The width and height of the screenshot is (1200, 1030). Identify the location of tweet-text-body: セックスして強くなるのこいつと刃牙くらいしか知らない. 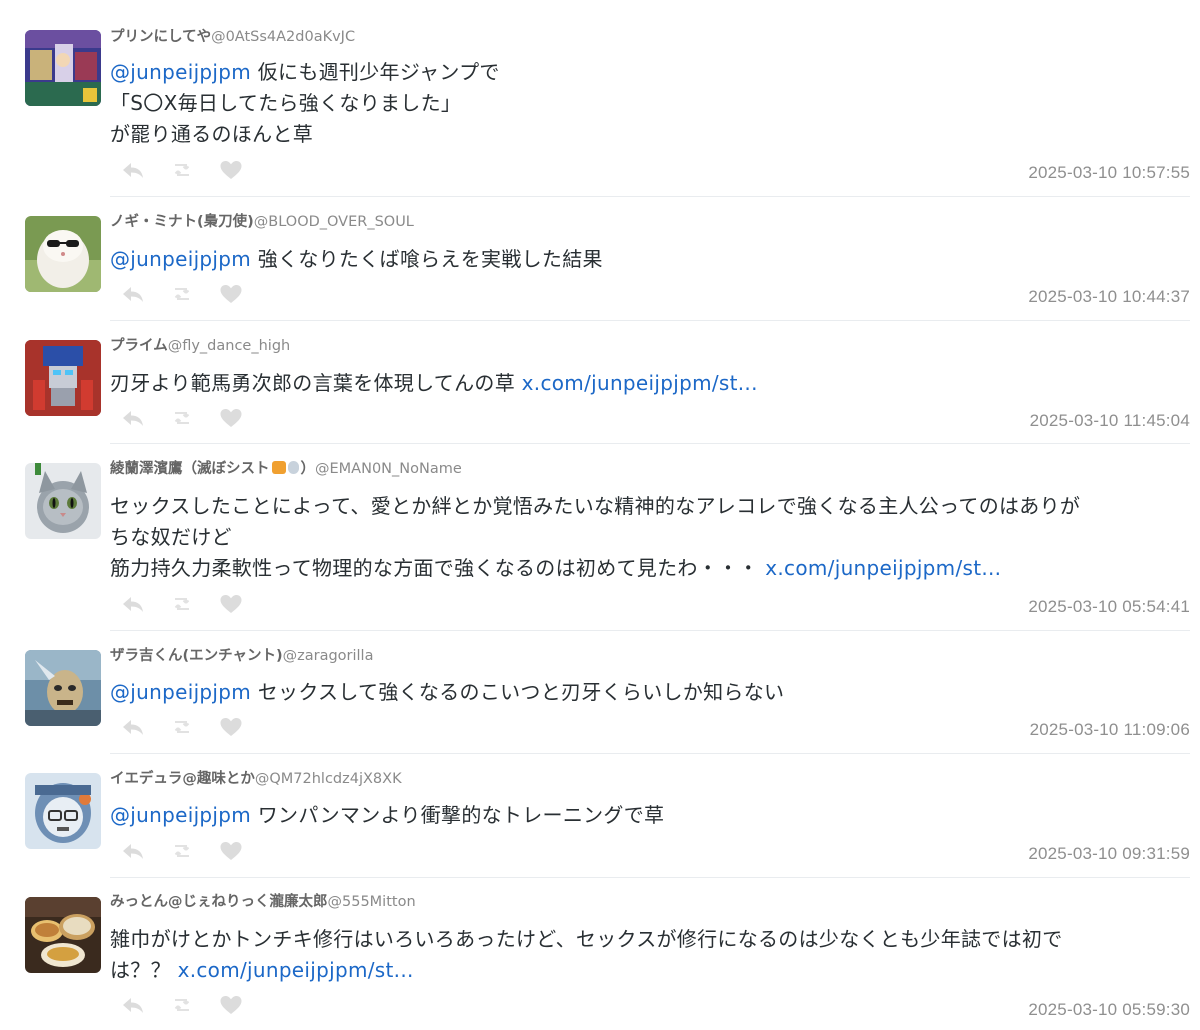
(518, 692).